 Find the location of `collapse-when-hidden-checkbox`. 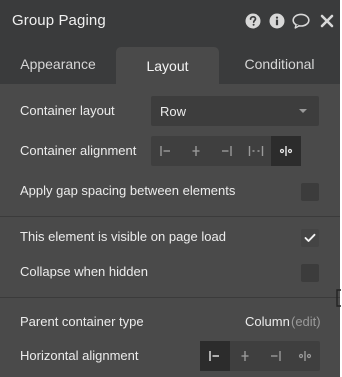

collapse-when-hidden-checkbox is located at coordinates (310, 273).